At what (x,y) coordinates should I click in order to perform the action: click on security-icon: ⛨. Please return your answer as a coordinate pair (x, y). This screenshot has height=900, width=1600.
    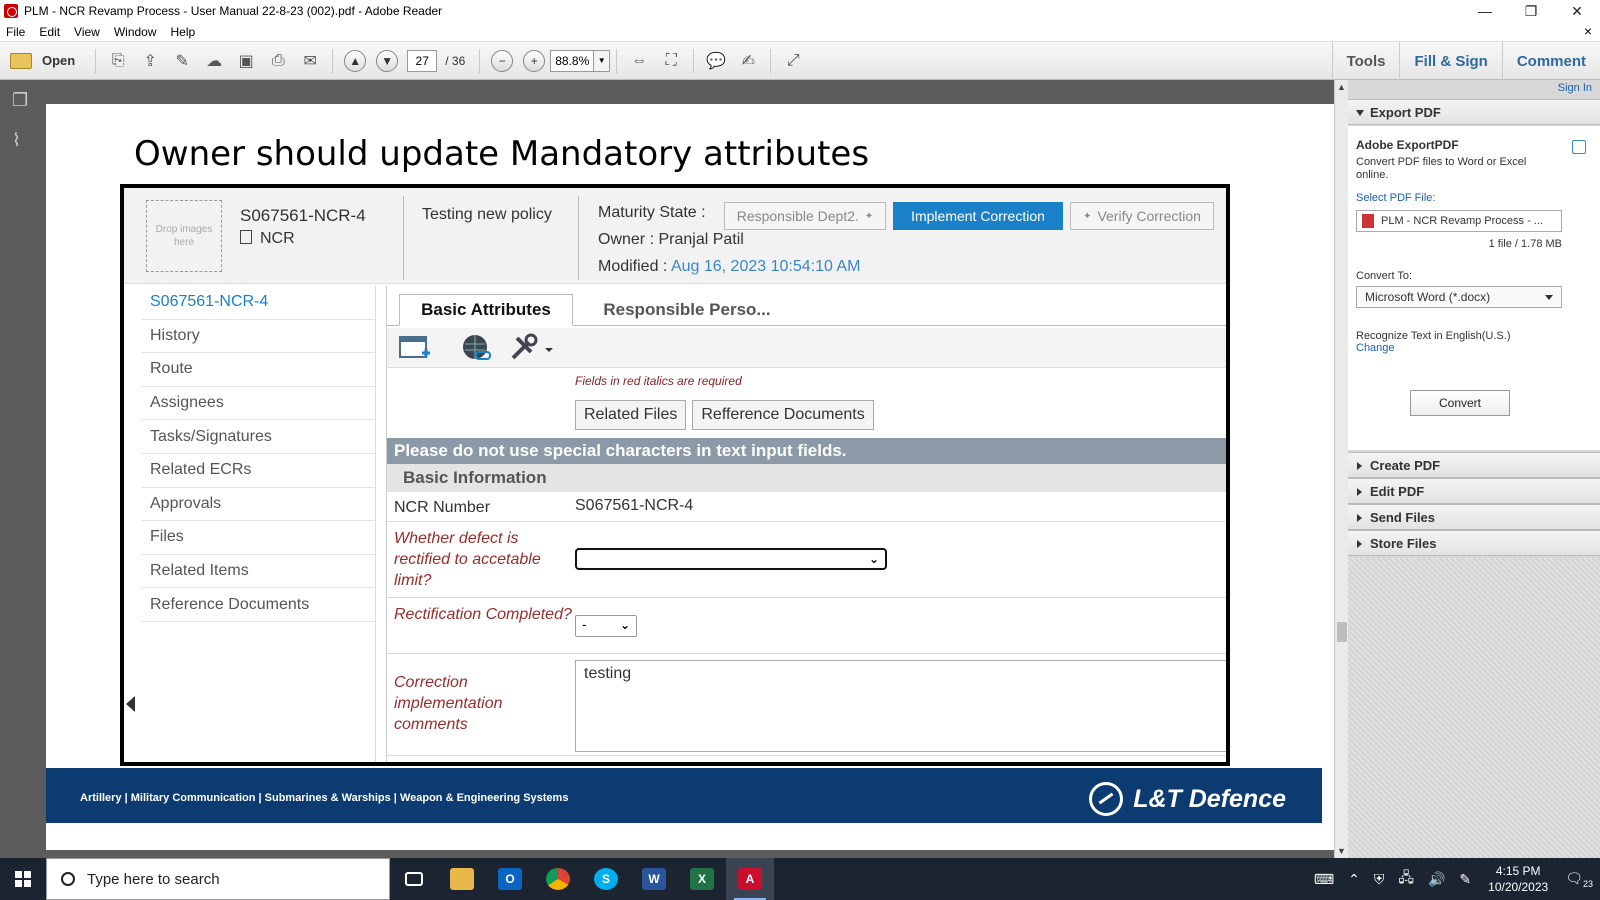
    Looking at the image, I should click on (1379, 879).